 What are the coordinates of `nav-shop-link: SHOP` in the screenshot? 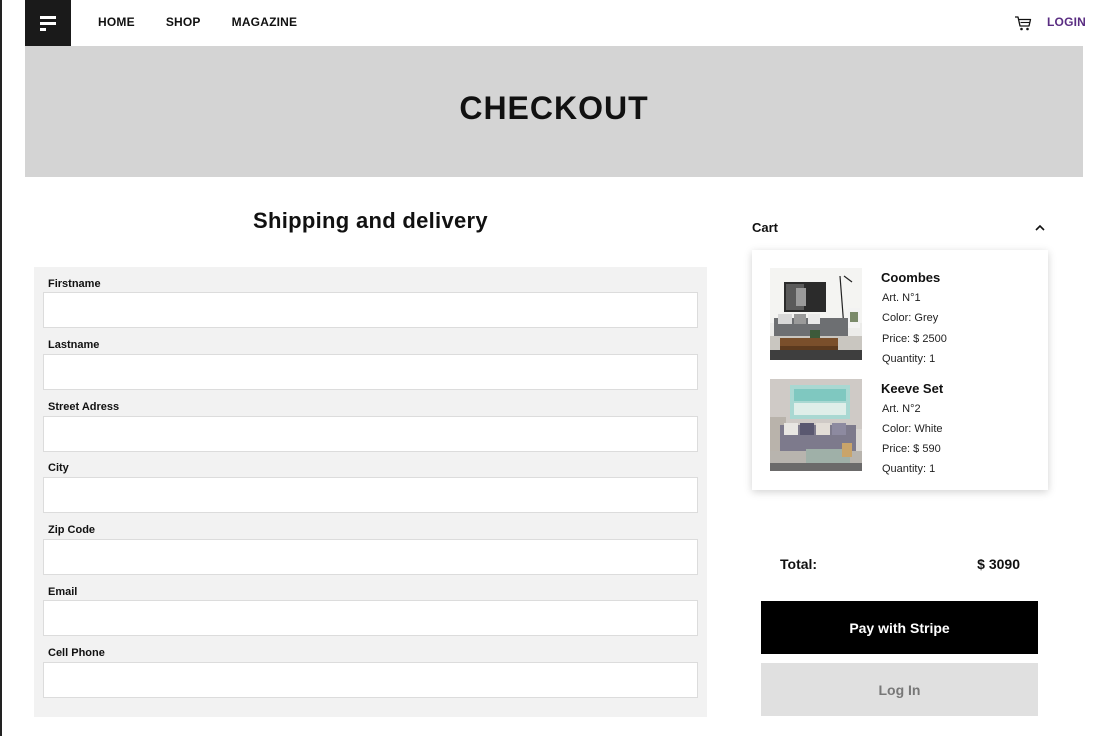 It's located at (183, 22).